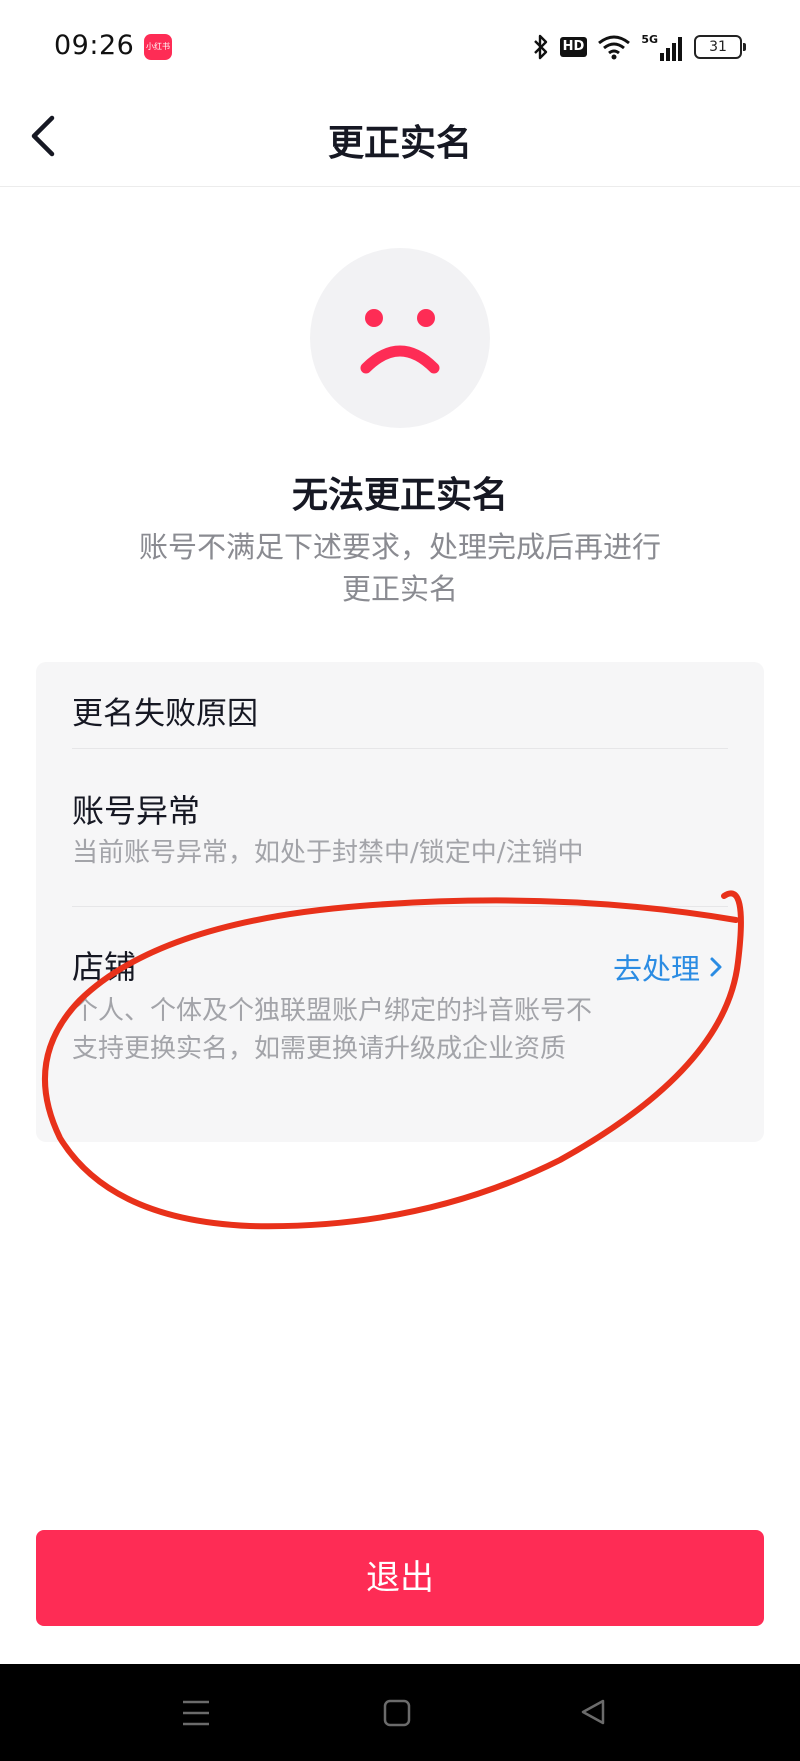  I want to click on bluetooth-icon, so click(540, 47).